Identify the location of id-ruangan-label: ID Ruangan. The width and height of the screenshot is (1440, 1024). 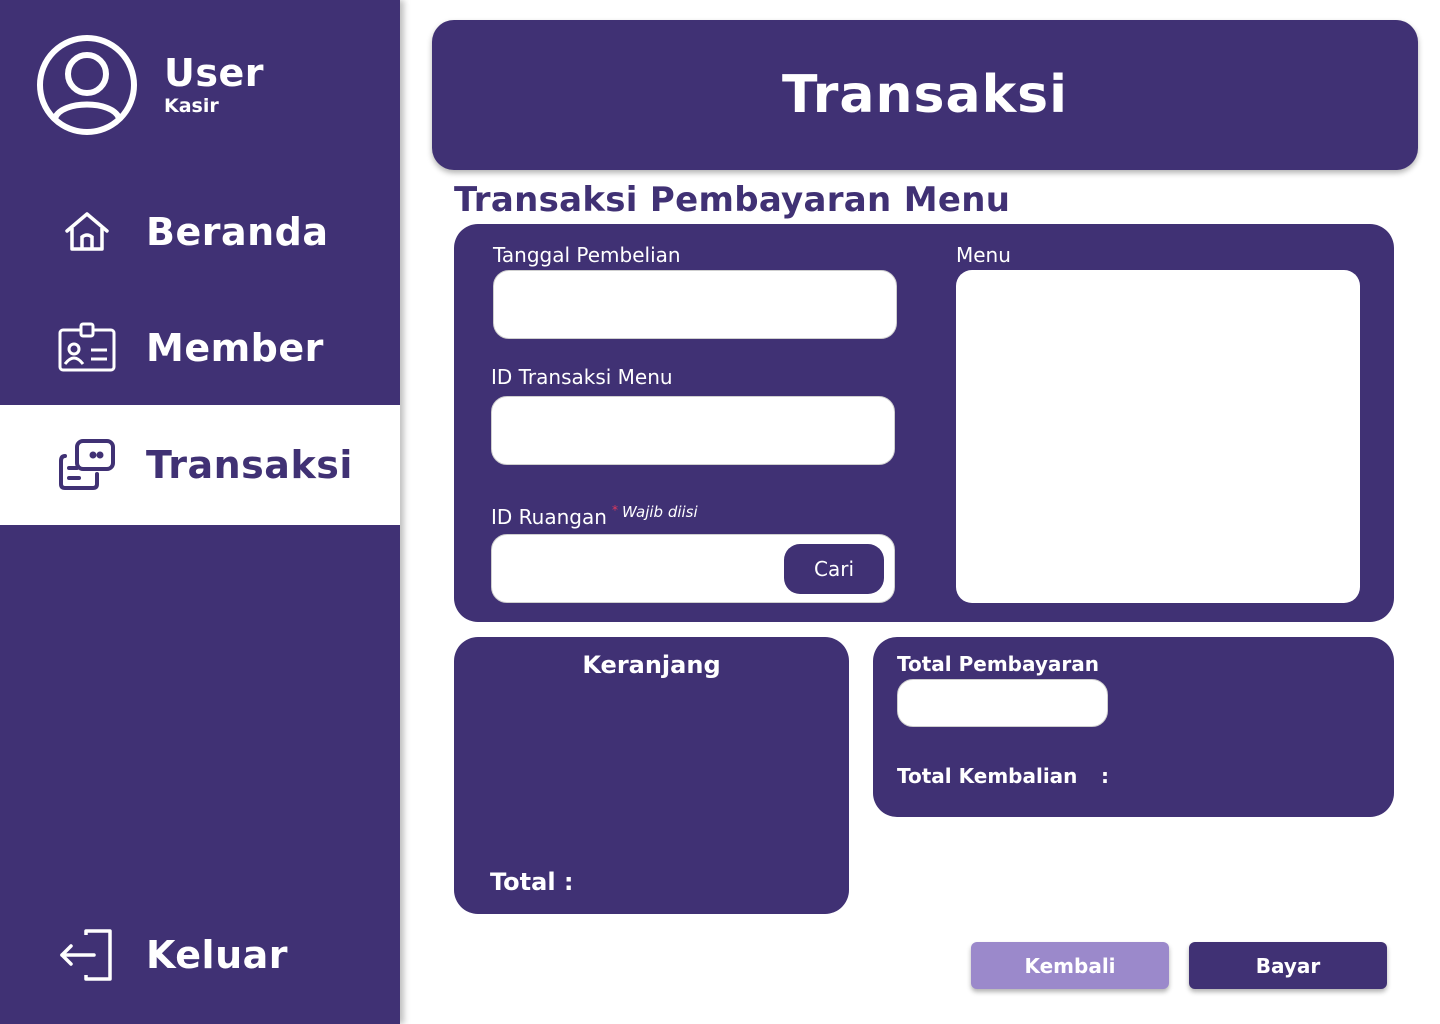
(549, 517).